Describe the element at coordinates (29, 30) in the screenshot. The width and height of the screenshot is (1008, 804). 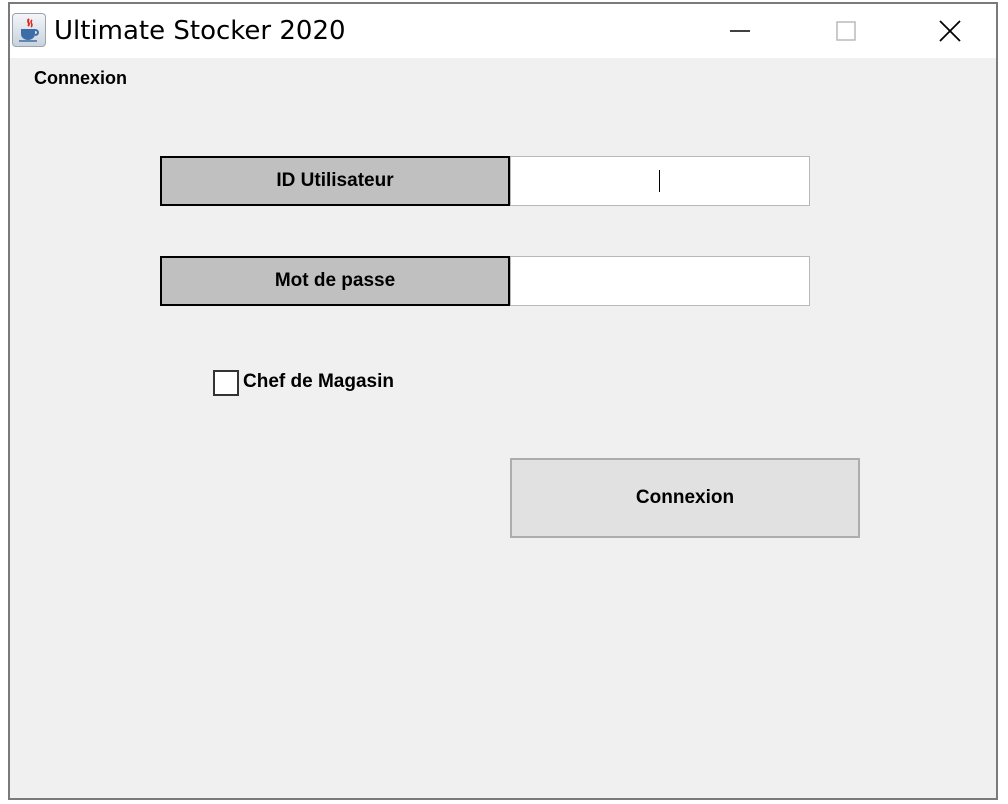
I see `java-coffee-cup-icon` at that location.